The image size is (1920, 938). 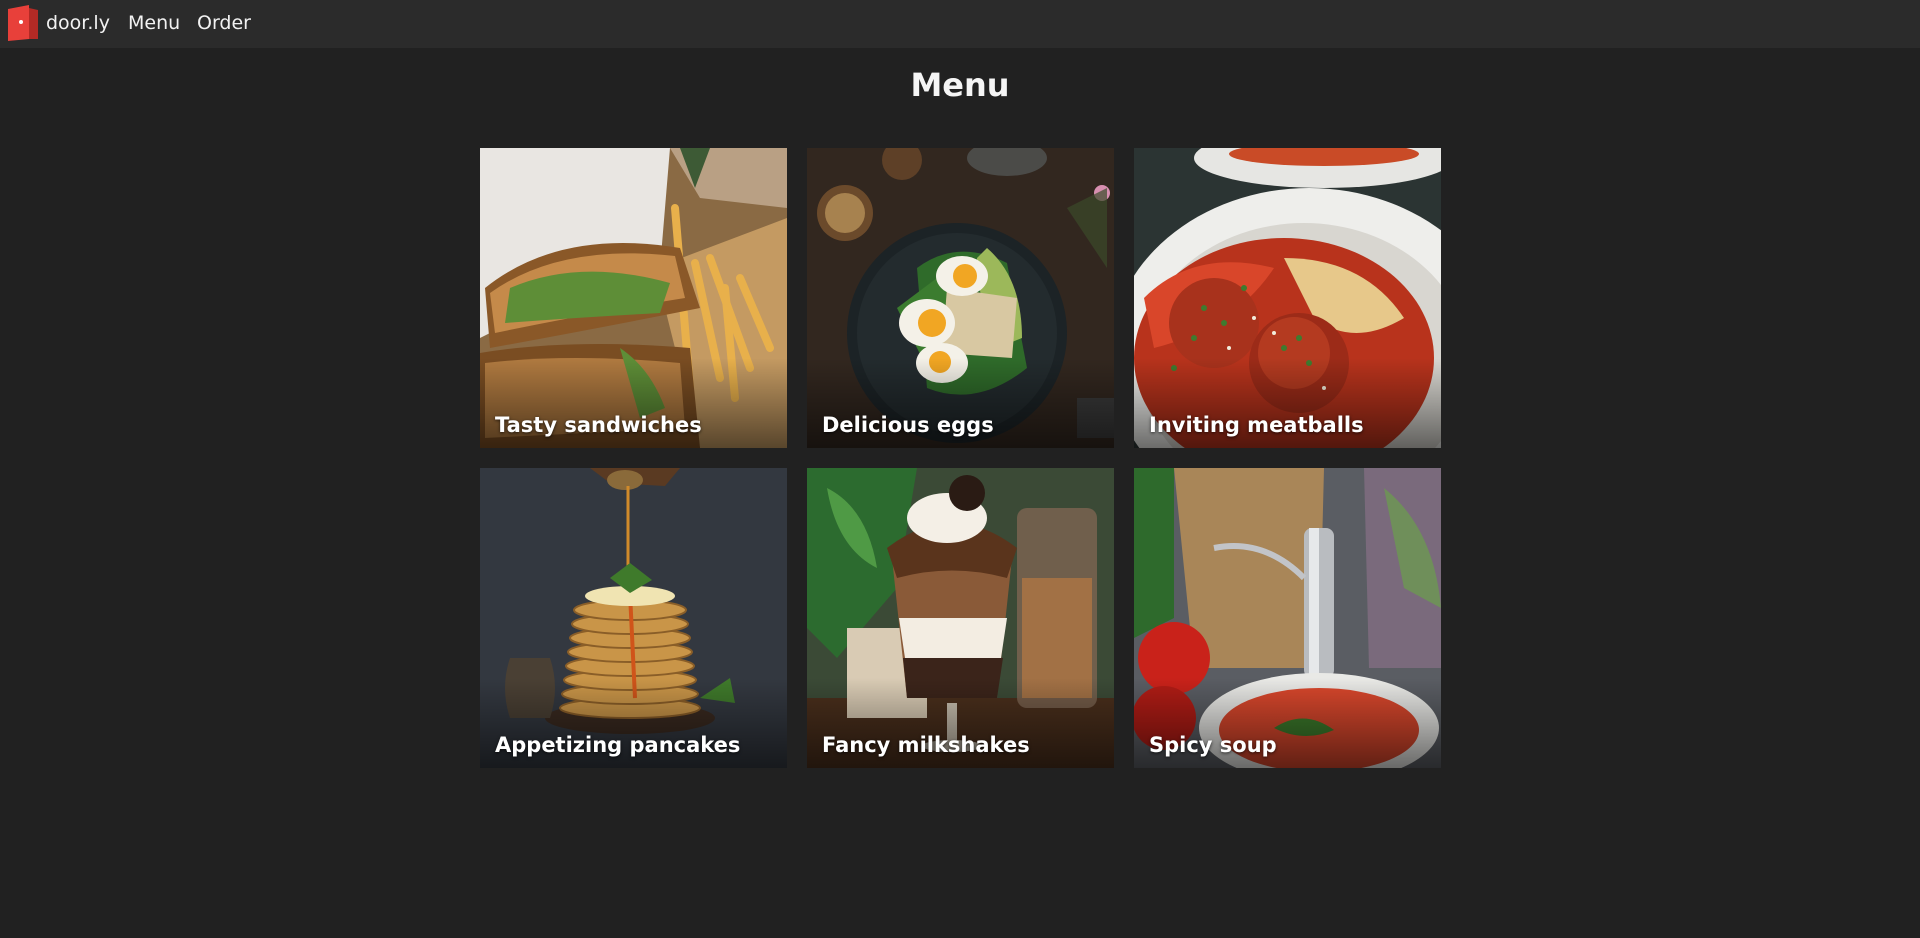 What do you see at coordinates (598, 425) in the screenshot?
I see `menu-card-label: Tasty sandwiches` at bounding box center [598, 425].